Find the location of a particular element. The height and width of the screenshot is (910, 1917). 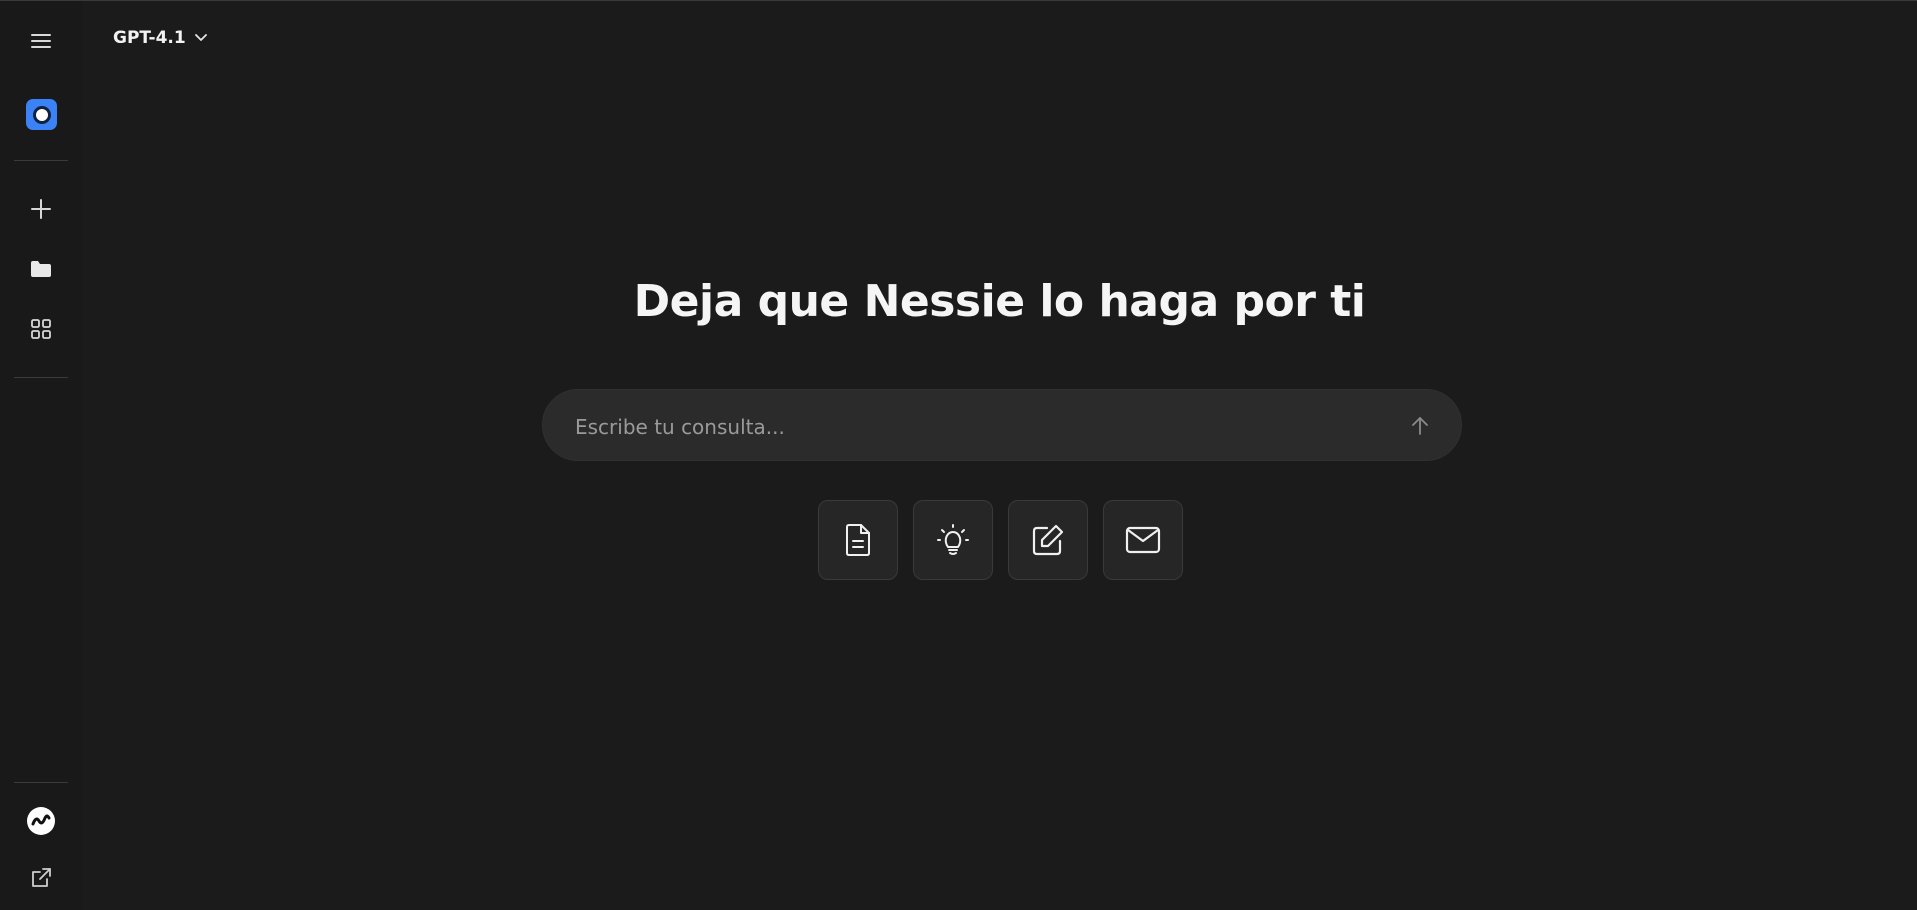

menu-button is located at coordinates (41, 41).